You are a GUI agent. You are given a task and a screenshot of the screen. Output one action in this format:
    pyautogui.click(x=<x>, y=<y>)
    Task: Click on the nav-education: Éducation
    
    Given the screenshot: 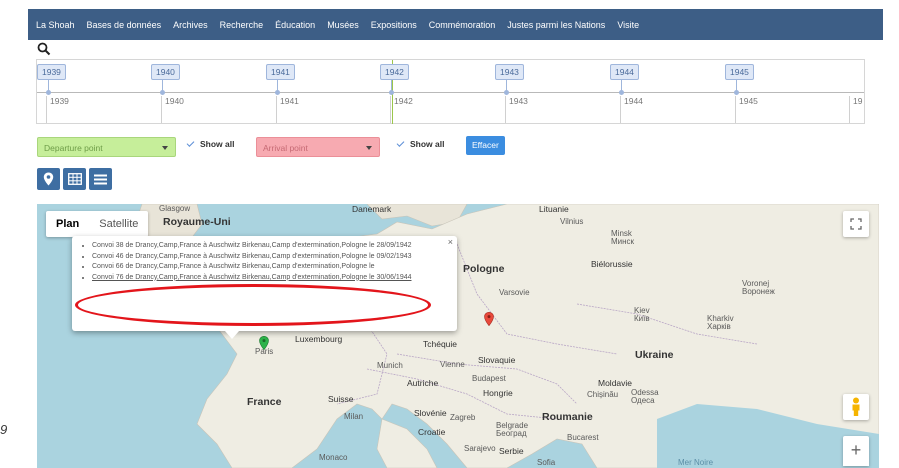 What is the action you would take?
    pyautogui.click(x=295, y=25)
    